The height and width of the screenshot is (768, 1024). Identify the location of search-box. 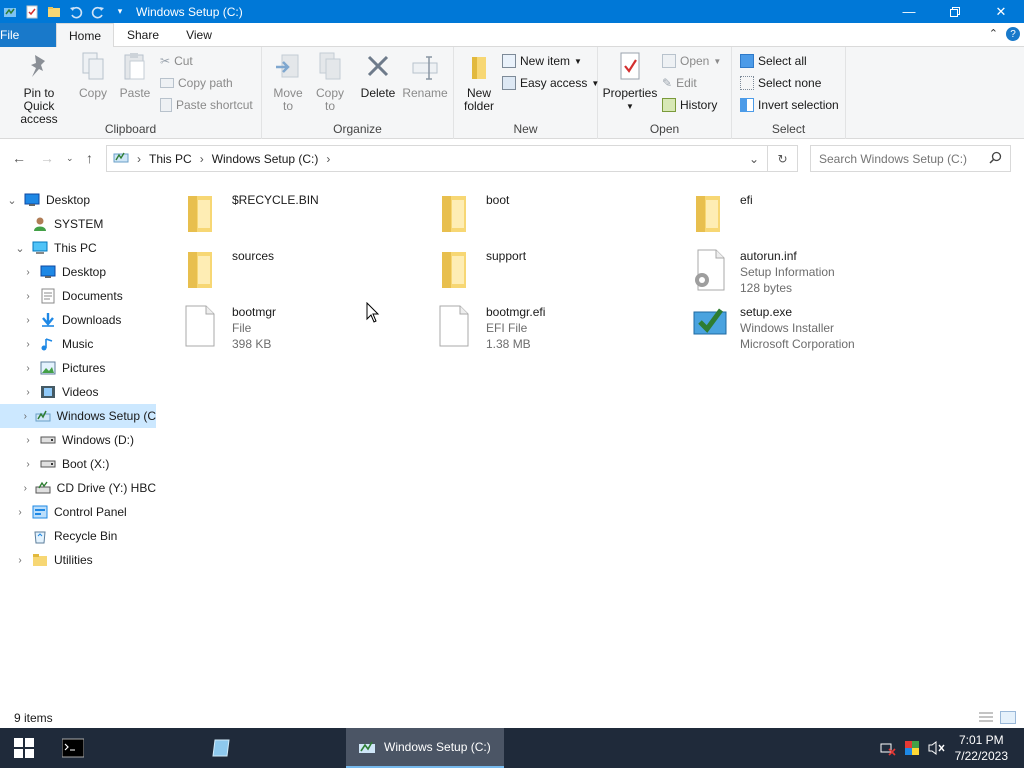
(910, 158).